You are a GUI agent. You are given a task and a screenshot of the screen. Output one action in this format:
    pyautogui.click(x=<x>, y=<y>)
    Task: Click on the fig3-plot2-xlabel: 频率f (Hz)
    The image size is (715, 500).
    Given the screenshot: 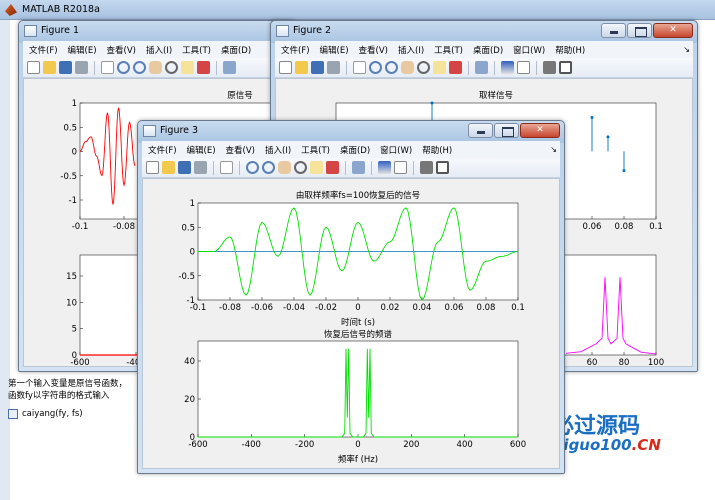 What is the action you would take?
    pyautogui.click(x=358, y=459)
    